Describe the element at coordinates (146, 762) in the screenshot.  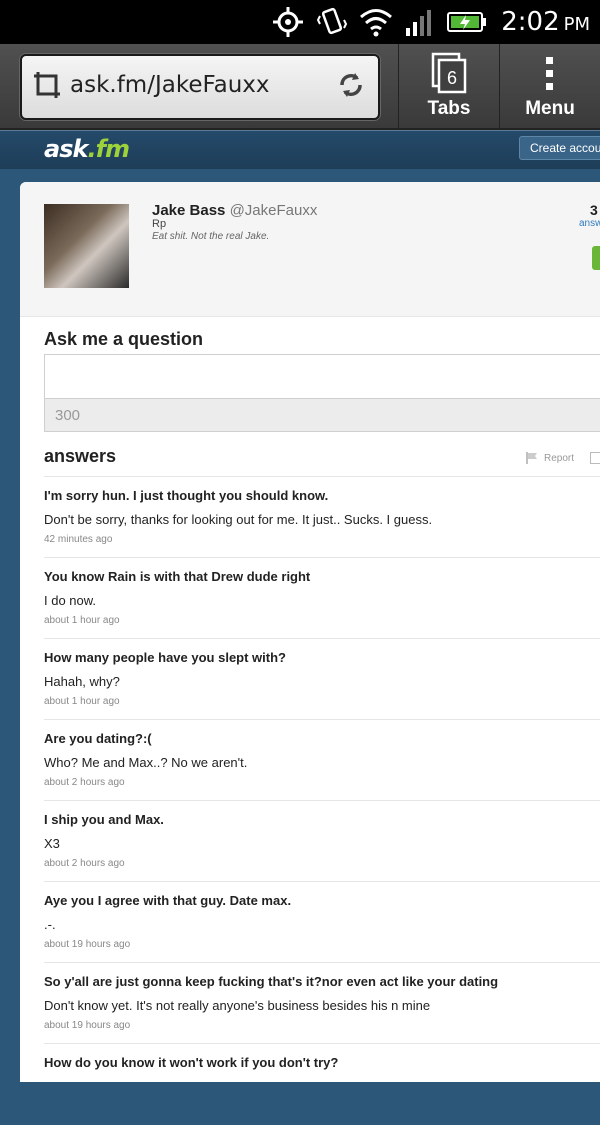
I see `answer-text: Who? Me and Max..? No we aren't.` at that location.